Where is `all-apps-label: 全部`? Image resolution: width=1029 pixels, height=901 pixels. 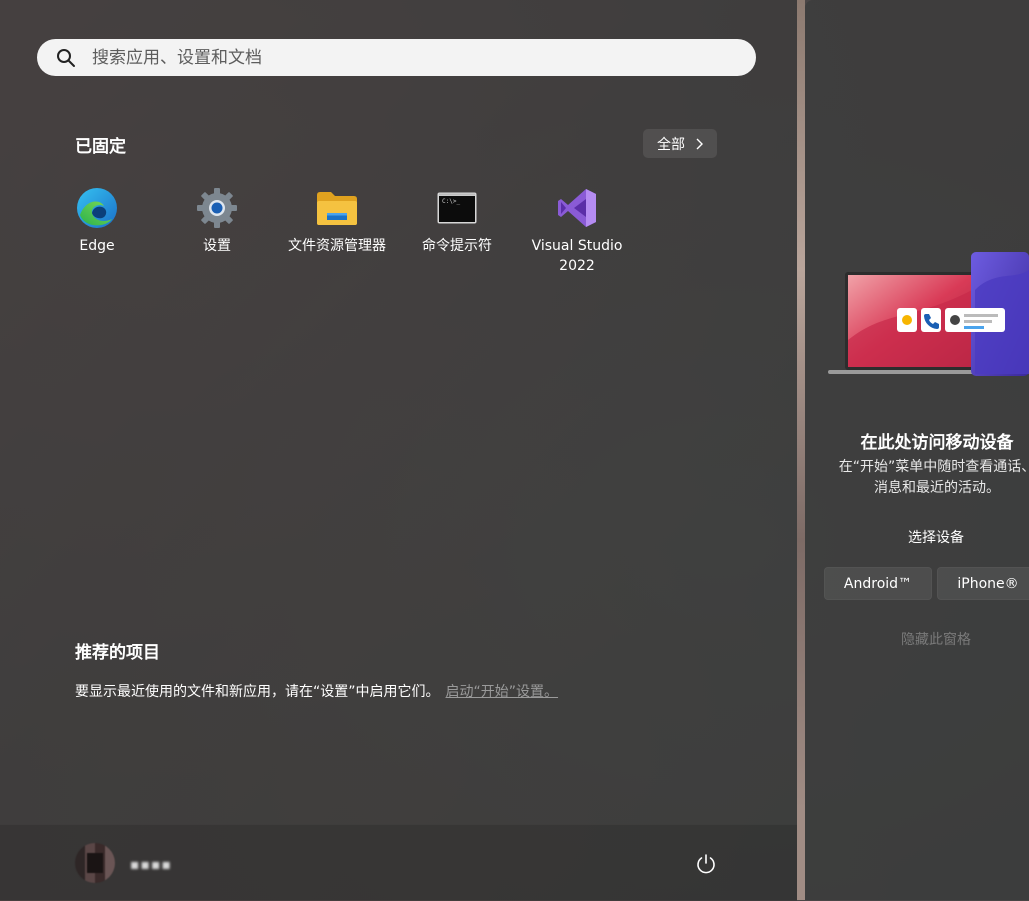
all-apps-label: 全部 is located at coordinates (671, 144).